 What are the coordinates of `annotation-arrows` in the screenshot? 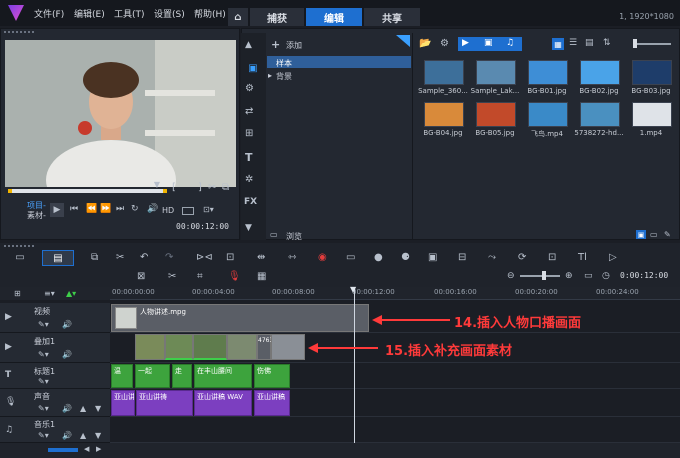 It's located at (379, 334).